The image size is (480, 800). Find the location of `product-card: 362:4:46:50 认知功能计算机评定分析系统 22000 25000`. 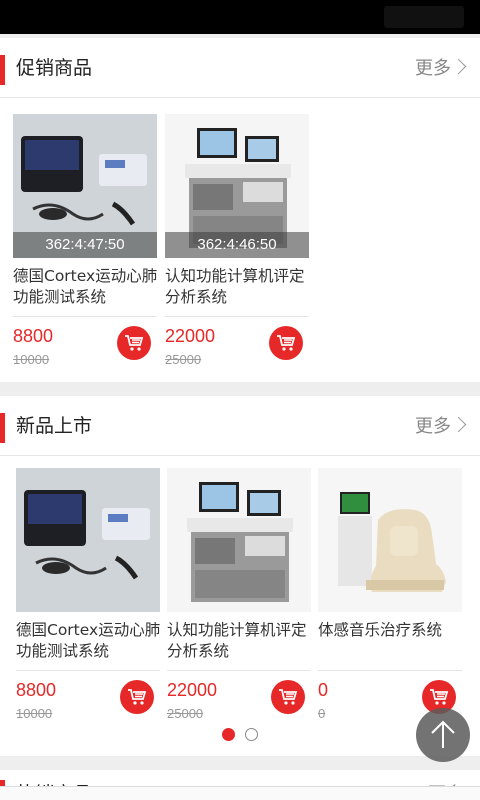

product-card: 362:4:46:50 认知功能计算机评定分析系统 22000 25000 is located at coordinates (237, 244).